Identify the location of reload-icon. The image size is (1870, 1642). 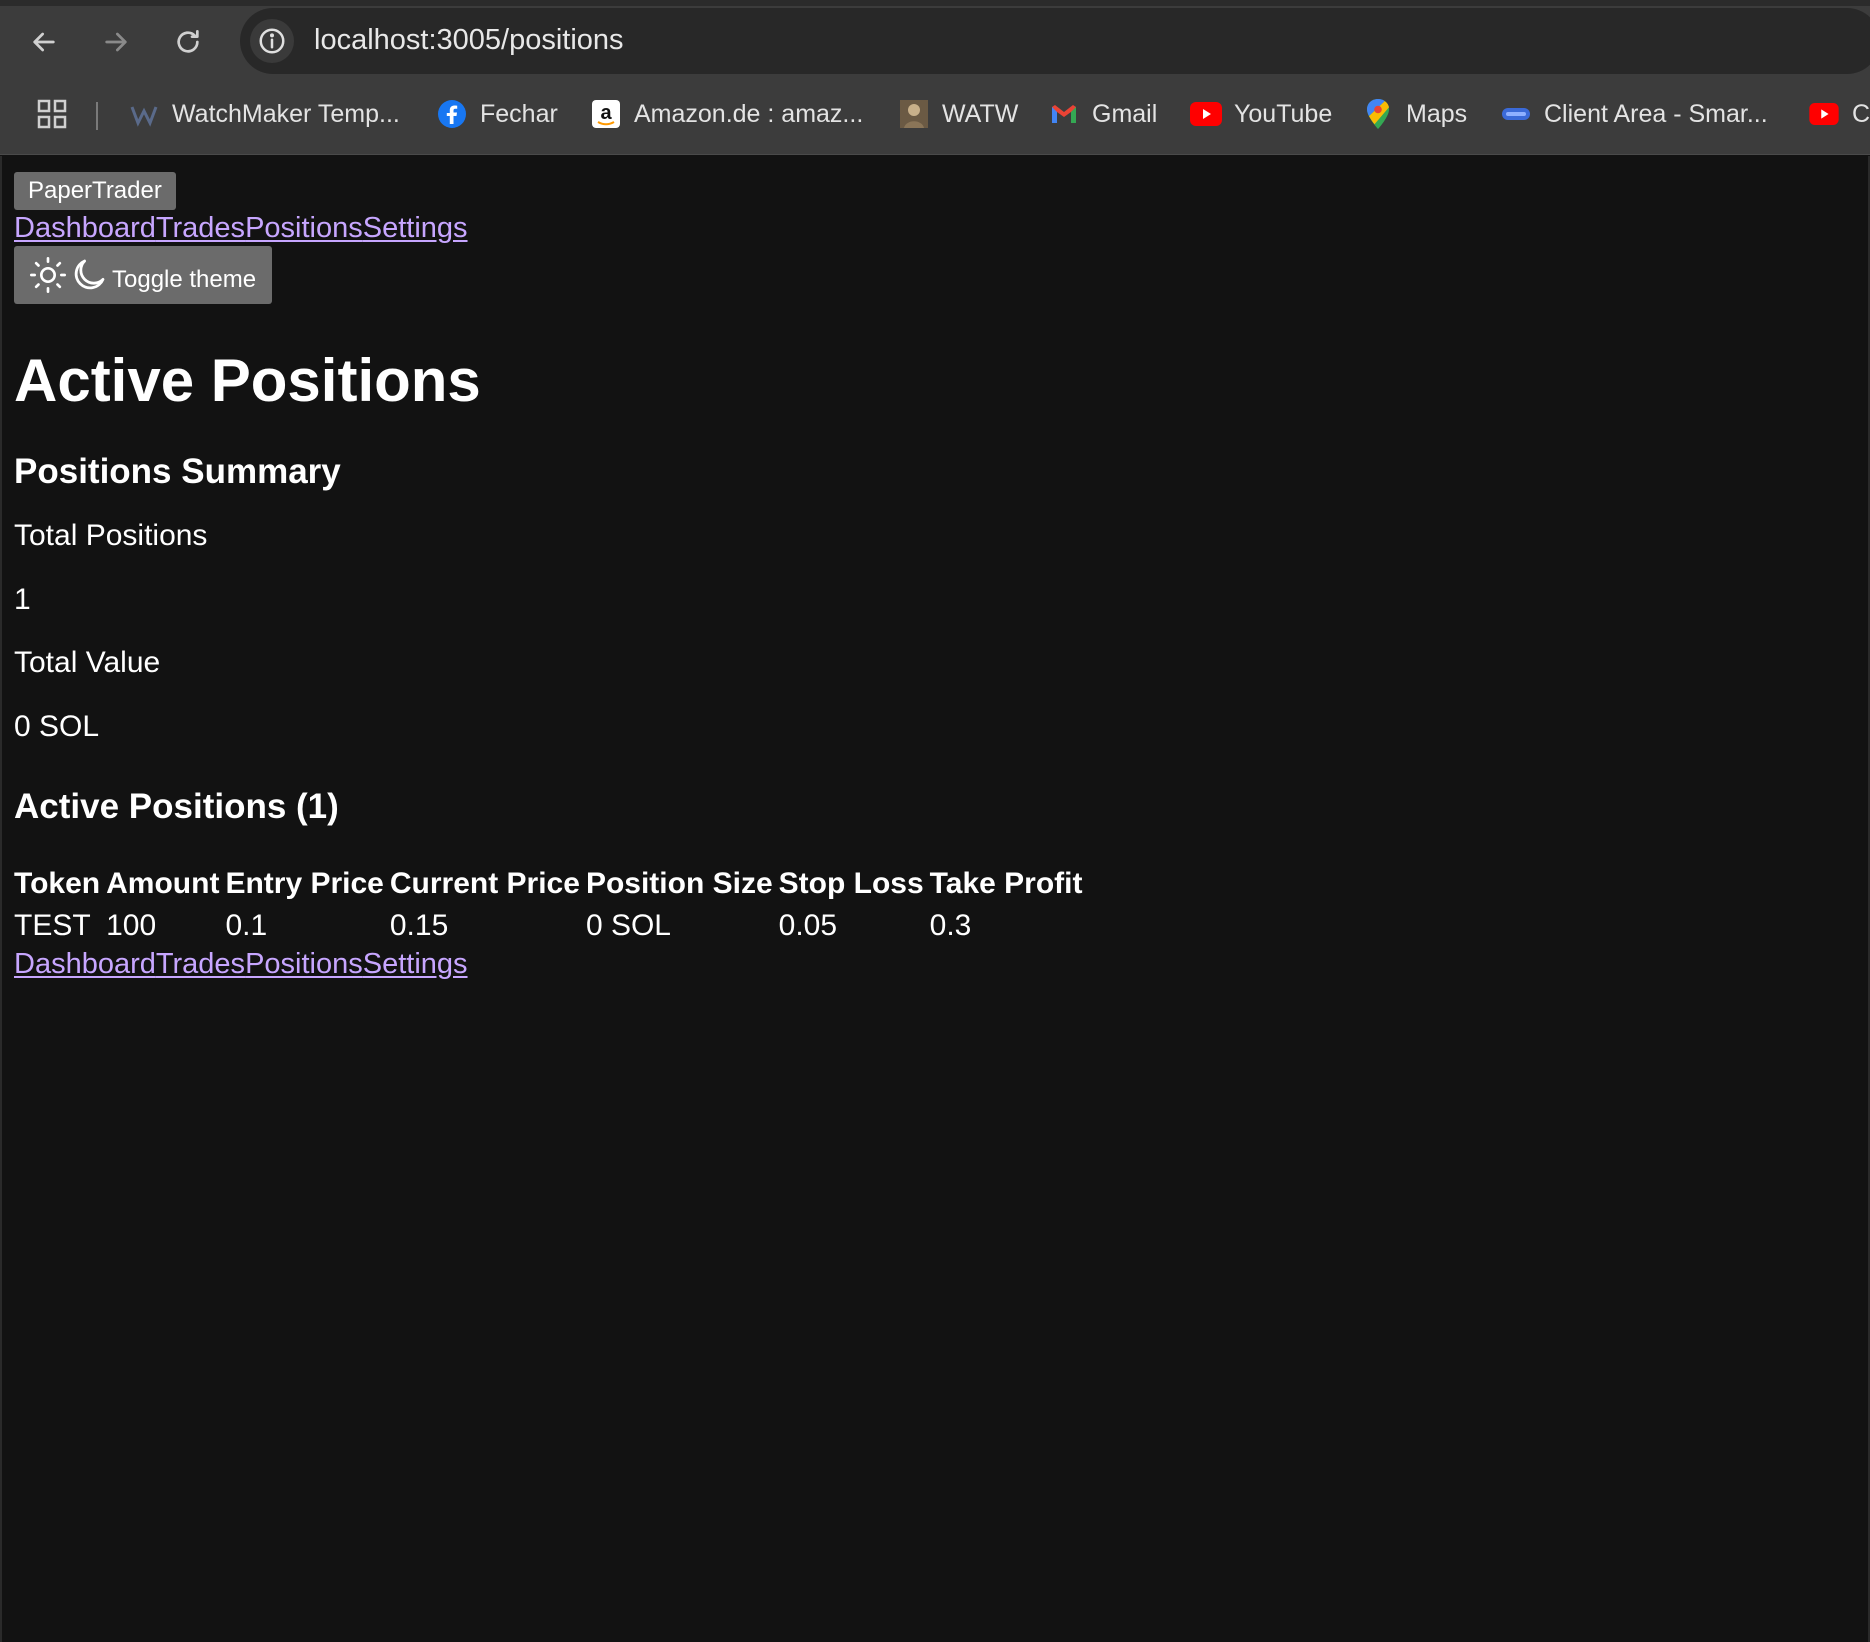
(188, 41).